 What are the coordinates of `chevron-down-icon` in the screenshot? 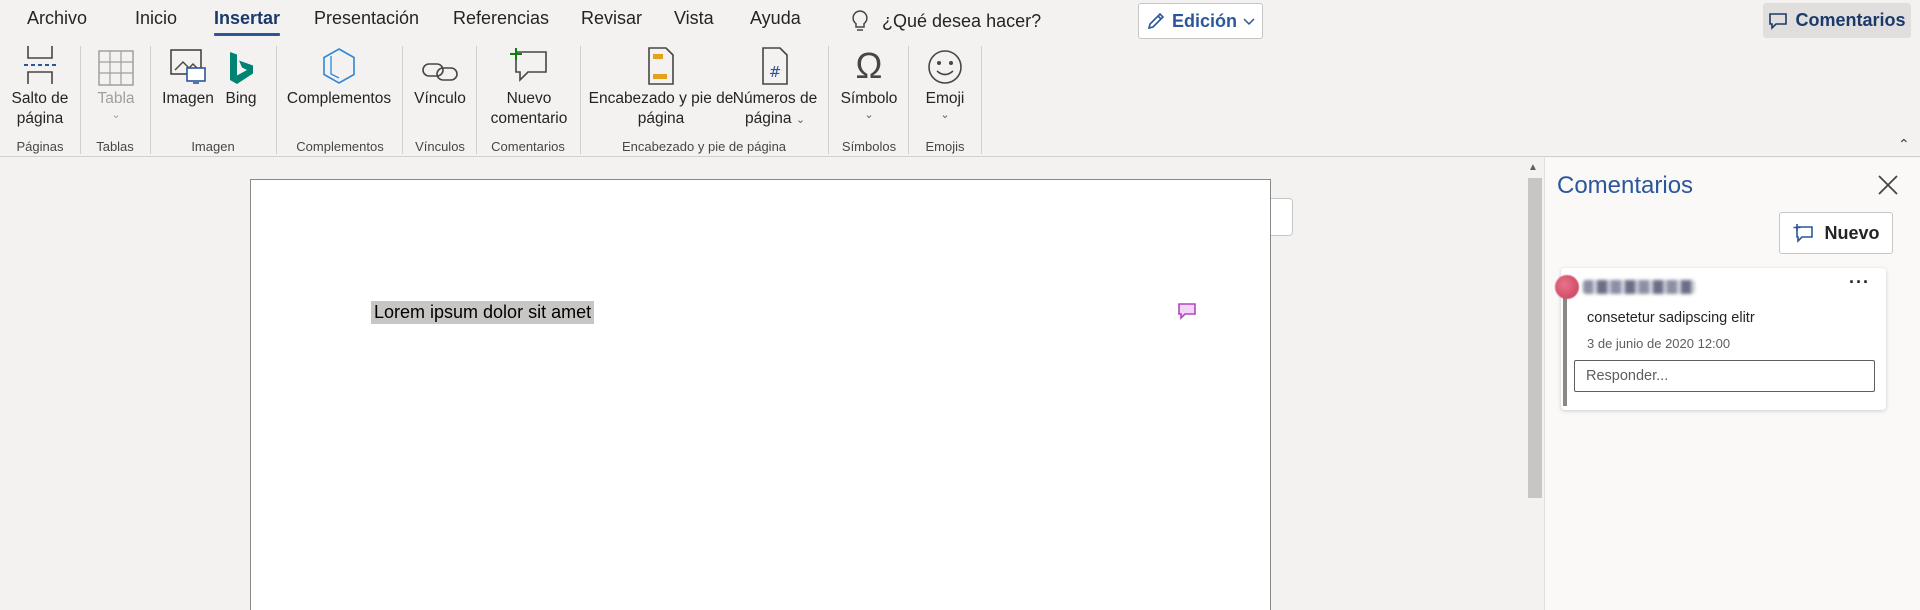 It's located at (1249, 22).